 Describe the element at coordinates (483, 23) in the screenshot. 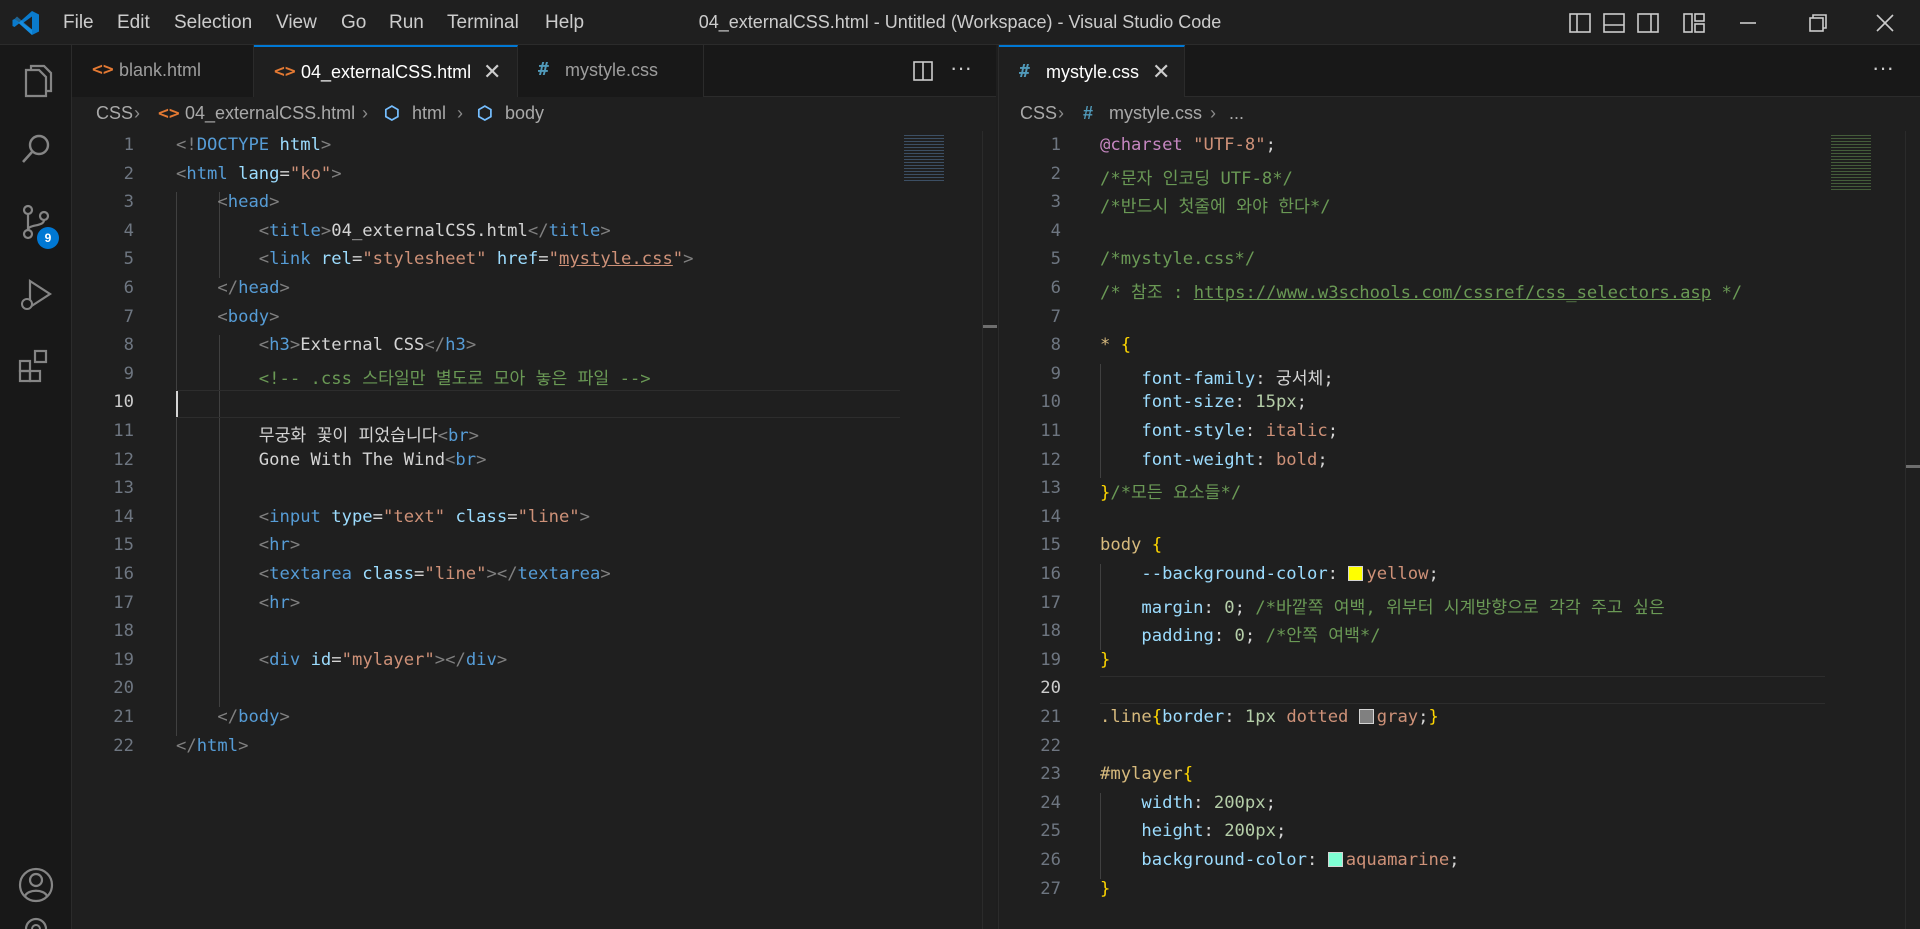

I see `menu-terminal: Terminal` at that location.